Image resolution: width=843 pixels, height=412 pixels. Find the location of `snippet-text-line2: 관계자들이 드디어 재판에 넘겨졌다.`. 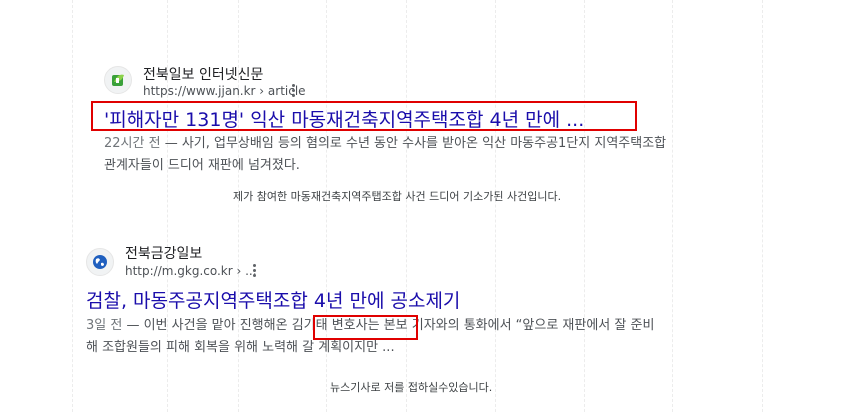

snippet-text-line2: 관계자들이 드디어 재판에 넘겨졌다. is located at coordinates (202, 165).